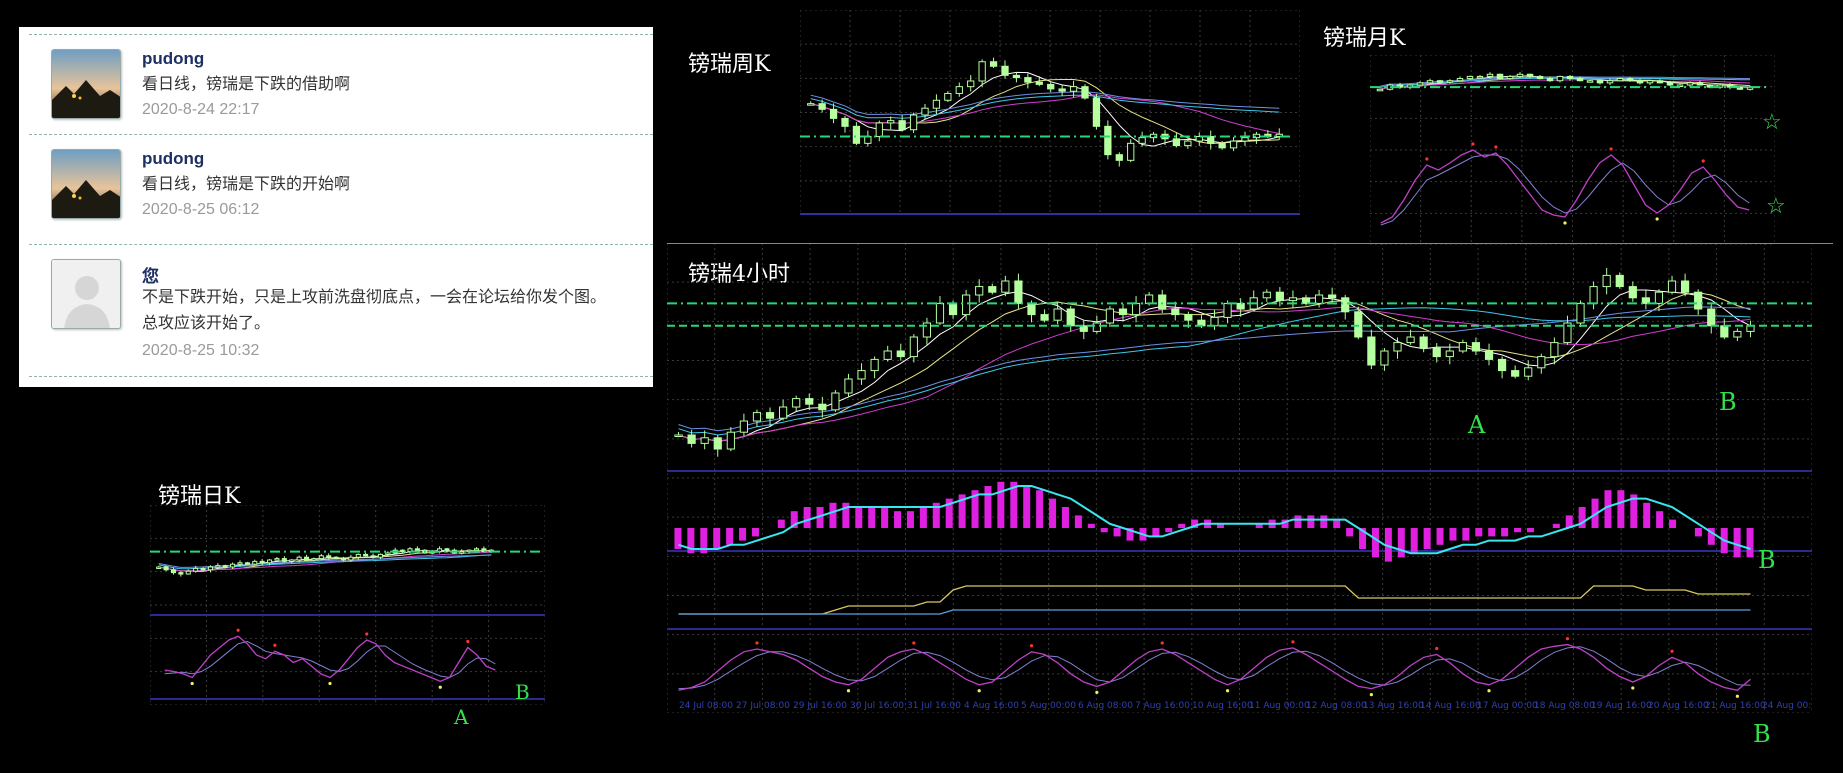  Describe the element at coordinates (1250, 243) in the screenshot. I see `panel-divider` at that location.